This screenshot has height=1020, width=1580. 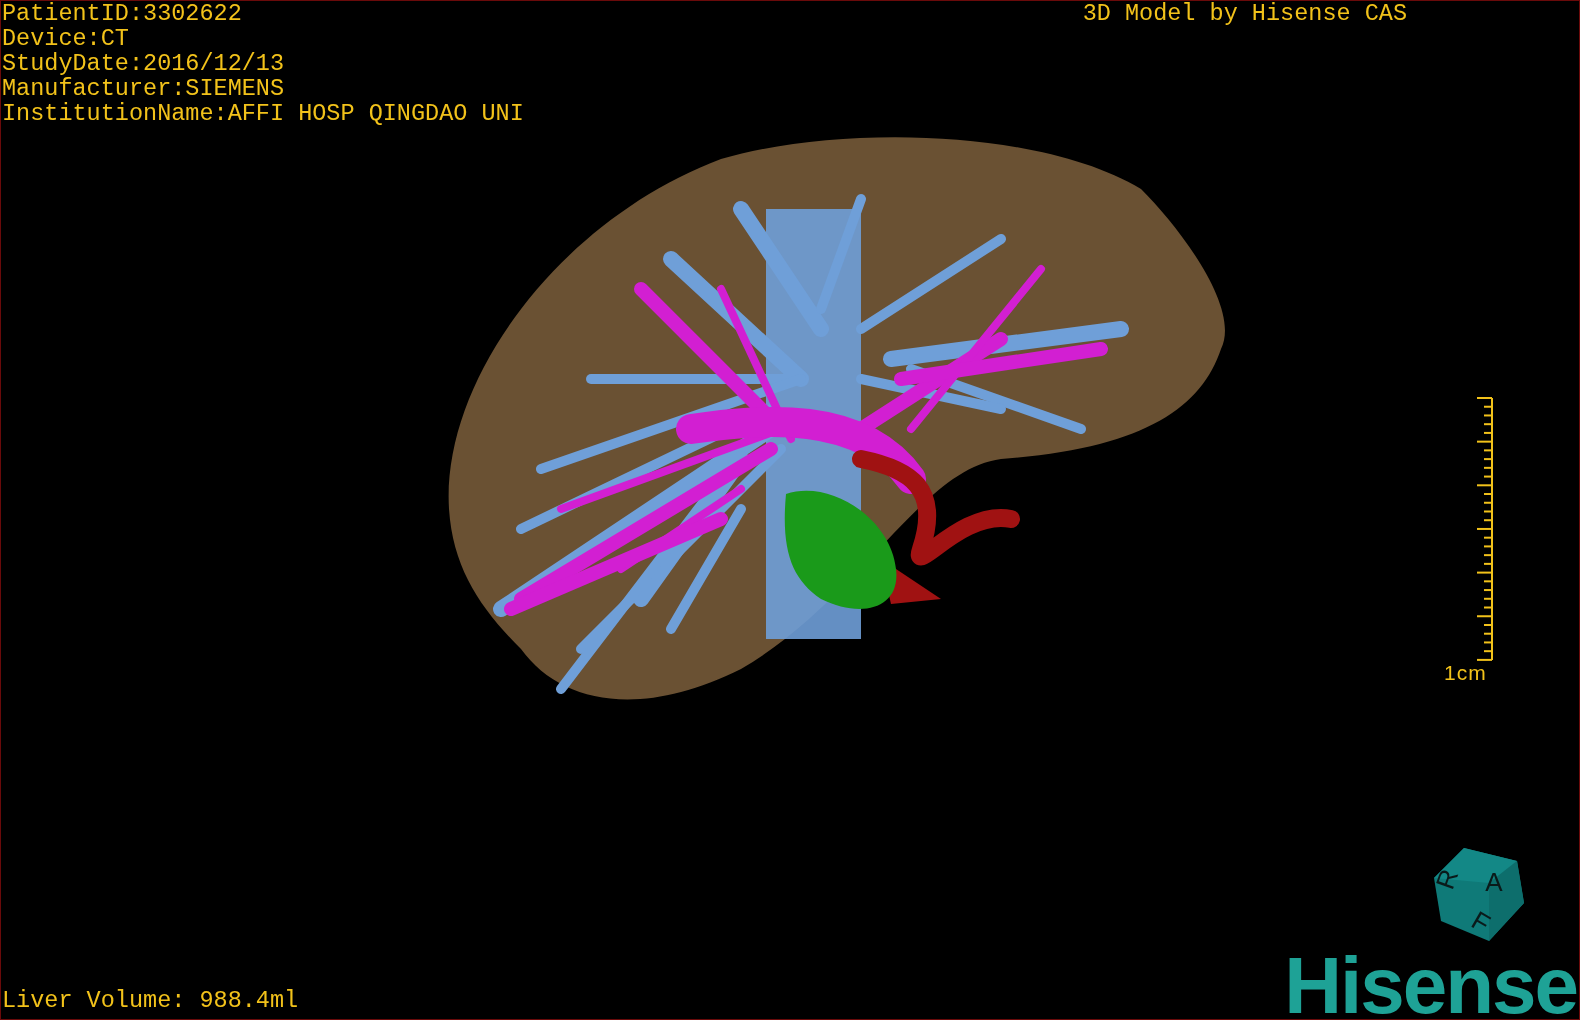 What do you see at coordinates (66, 38) in the screenshot?
I see `info-line: Device:CT` at bounding box center [66, 38].